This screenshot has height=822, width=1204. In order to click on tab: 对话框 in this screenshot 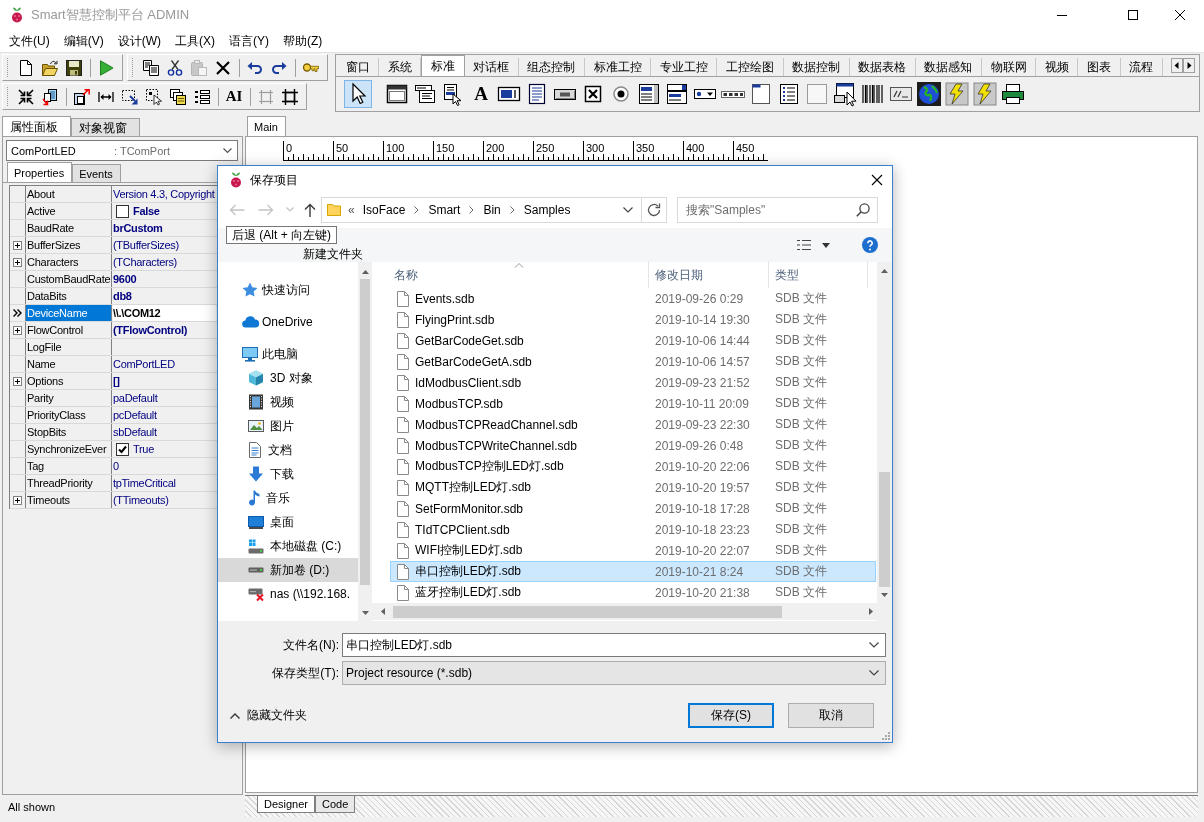, I will do `click(491, 67)`.